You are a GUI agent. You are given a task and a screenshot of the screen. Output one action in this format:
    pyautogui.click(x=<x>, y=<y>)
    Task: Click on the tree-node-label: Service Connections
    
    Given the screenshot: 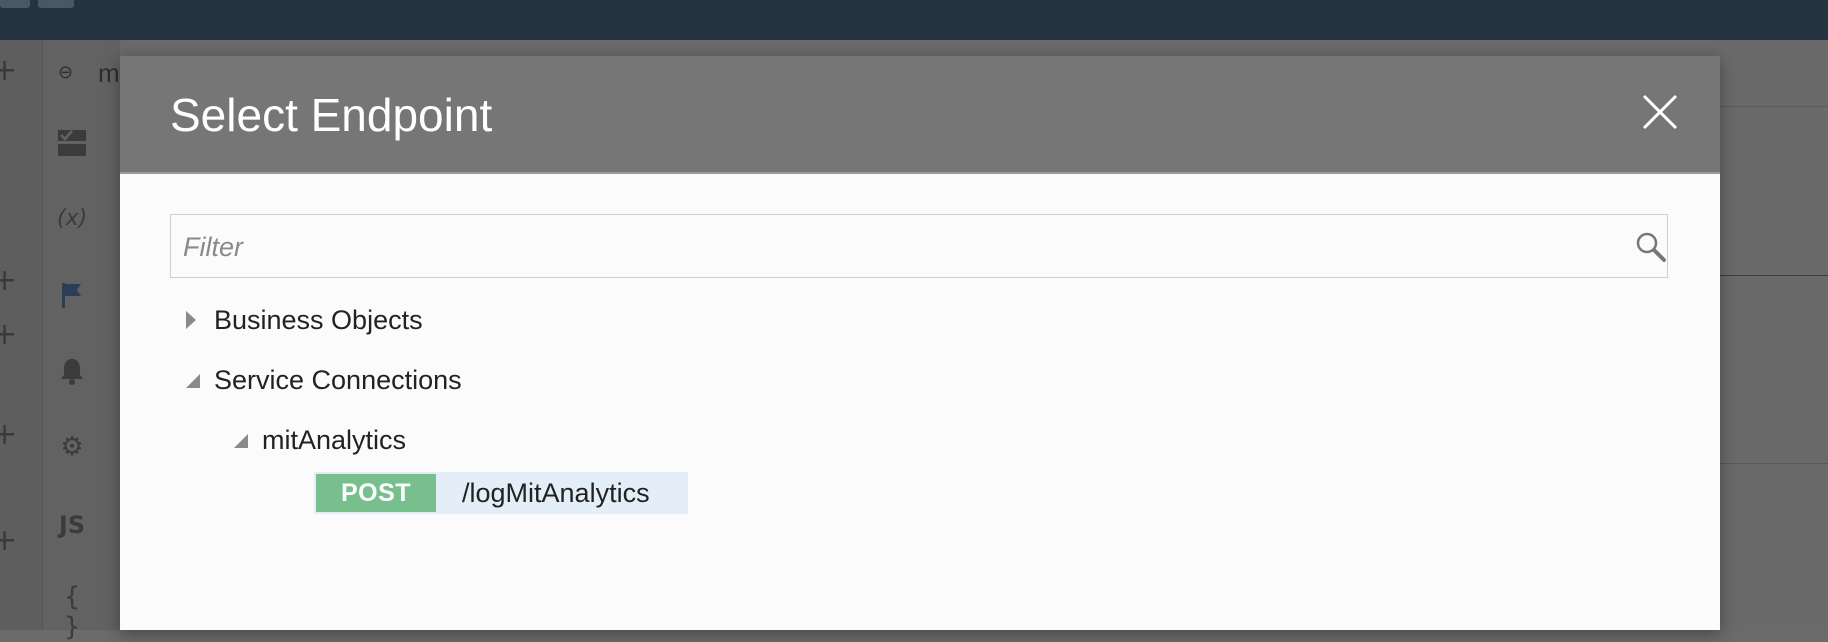 What is the action you would take?
    pyautogui.click(x=338, y=380)
    